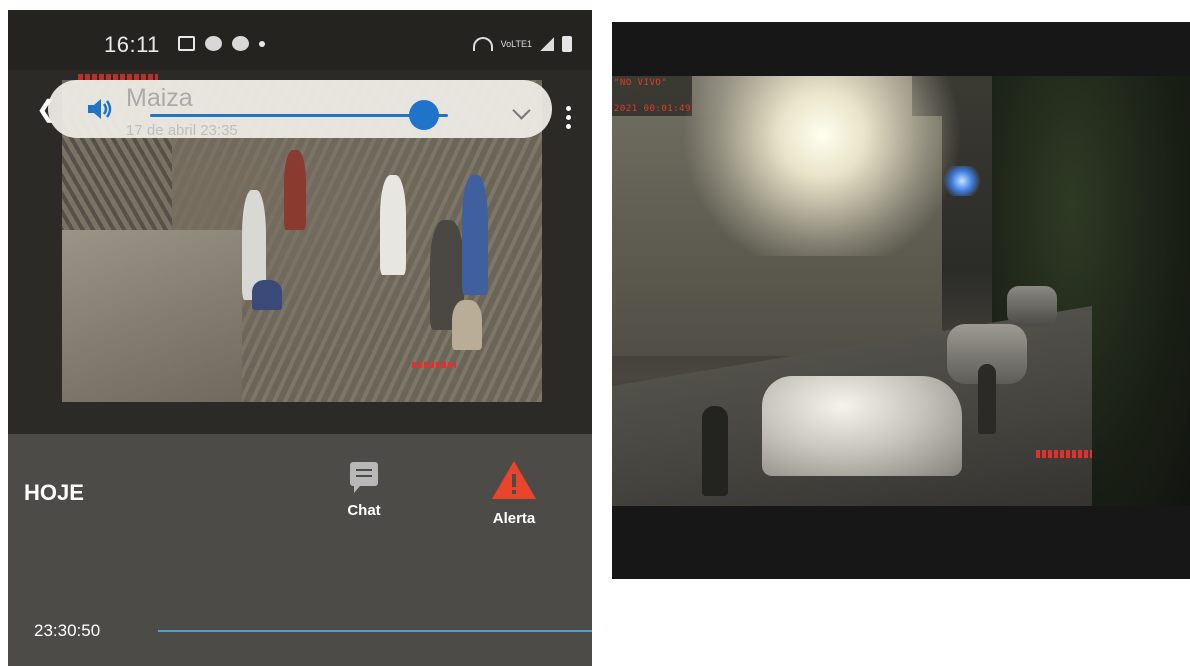 The height and width of the screenshot is (666, 1190). Describe the element at coordinates (962, 181) in the screenshot. I see `cctv-blue-light` at that location.